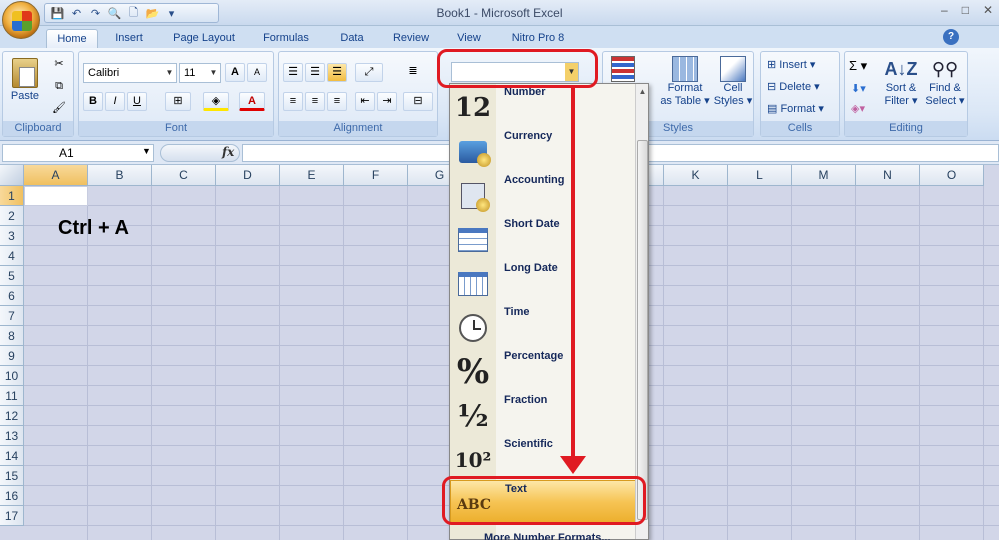  I want to click on grow-font-button: A, so click(235, 72).